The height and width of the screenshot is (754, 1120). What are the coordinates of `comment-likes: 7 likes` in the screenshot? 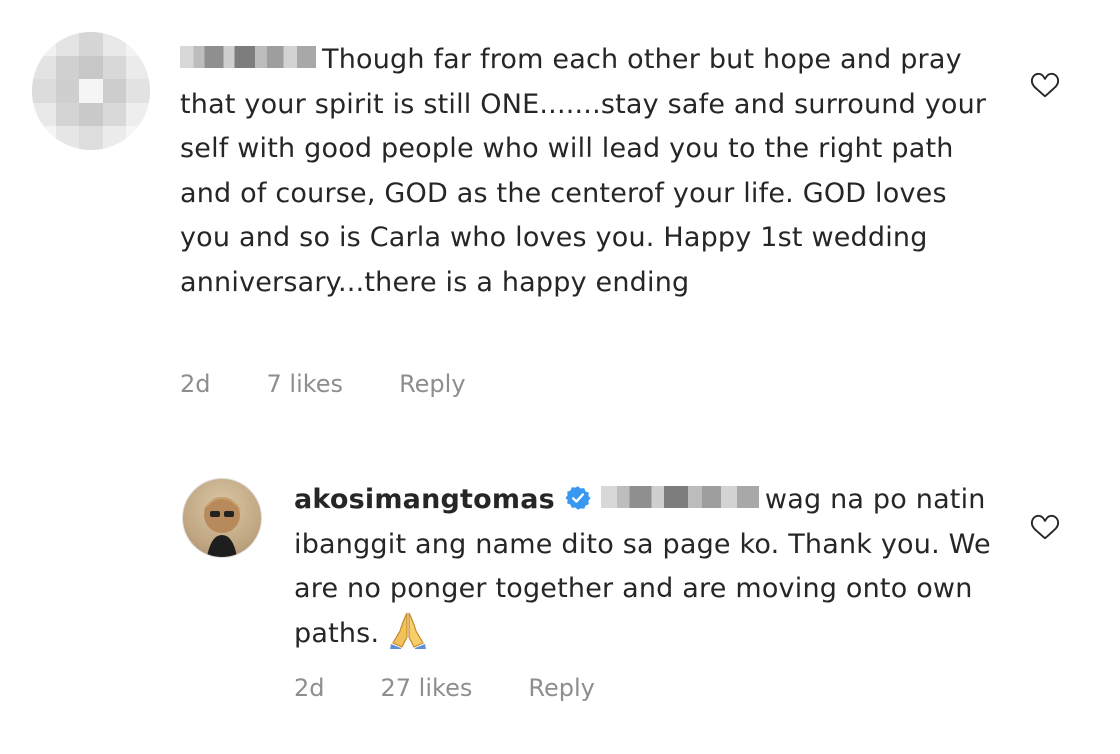 It's located at (305, 384).